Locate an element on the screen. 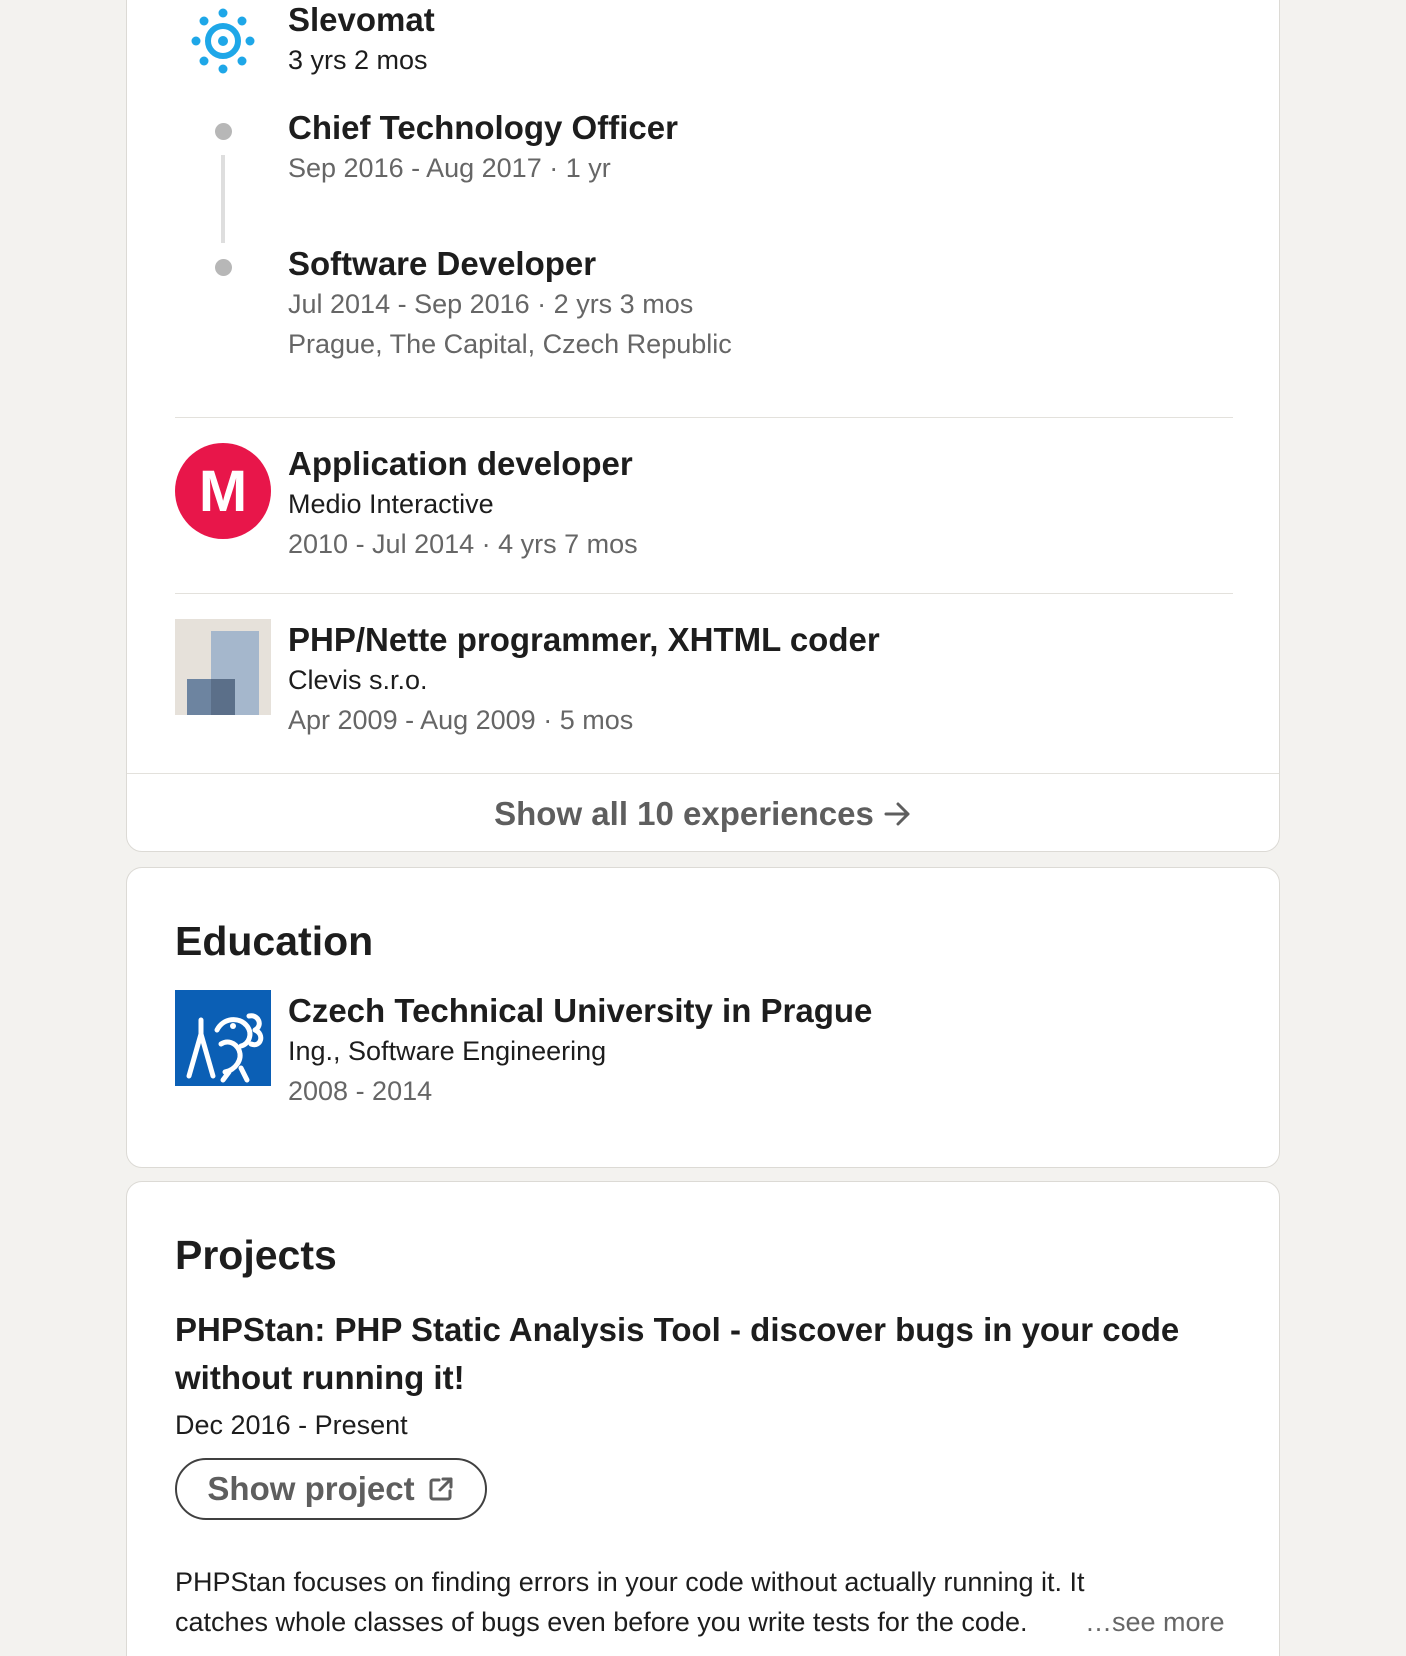 Image resolution: width=1406 pixels, height=1656 pixels. slevomat-gear-logo is located at coordinates (223, 41).